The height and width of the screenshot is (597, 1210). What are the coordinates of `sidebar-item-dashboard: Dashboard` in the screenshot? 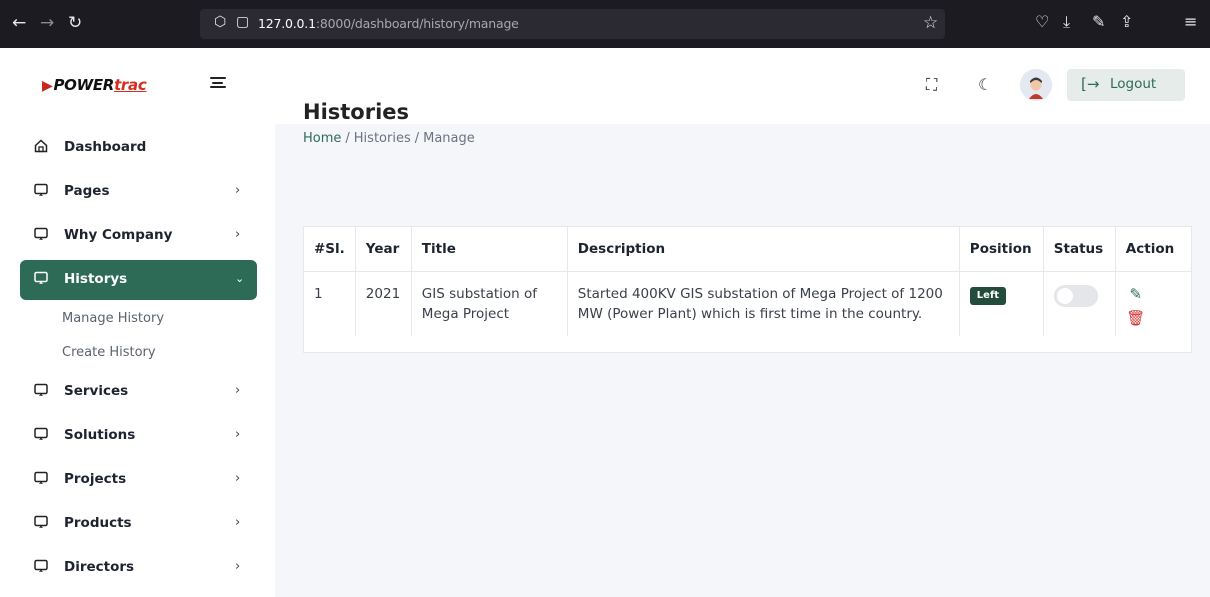 It's located at (138, 148).